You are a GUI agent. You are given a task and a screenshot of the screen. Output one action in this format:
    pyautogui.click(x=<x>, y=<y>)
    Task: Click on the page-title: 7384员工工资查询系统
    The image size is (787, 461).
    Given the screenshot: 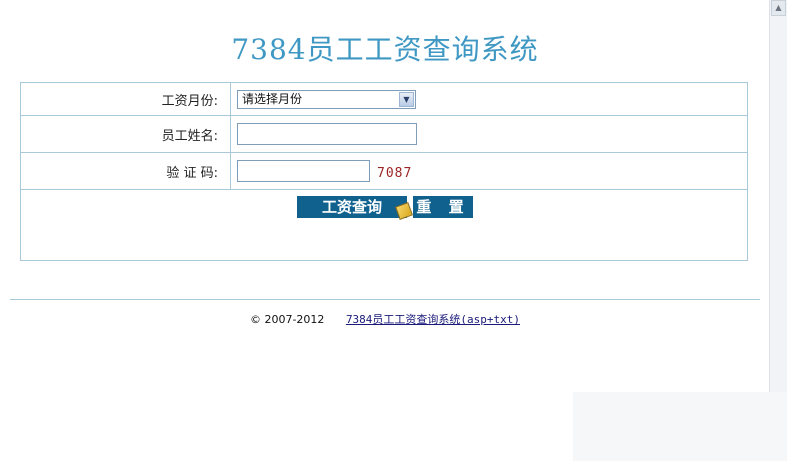 What is the action you would take?
    pyautogui.click(x=385, y=49)
    